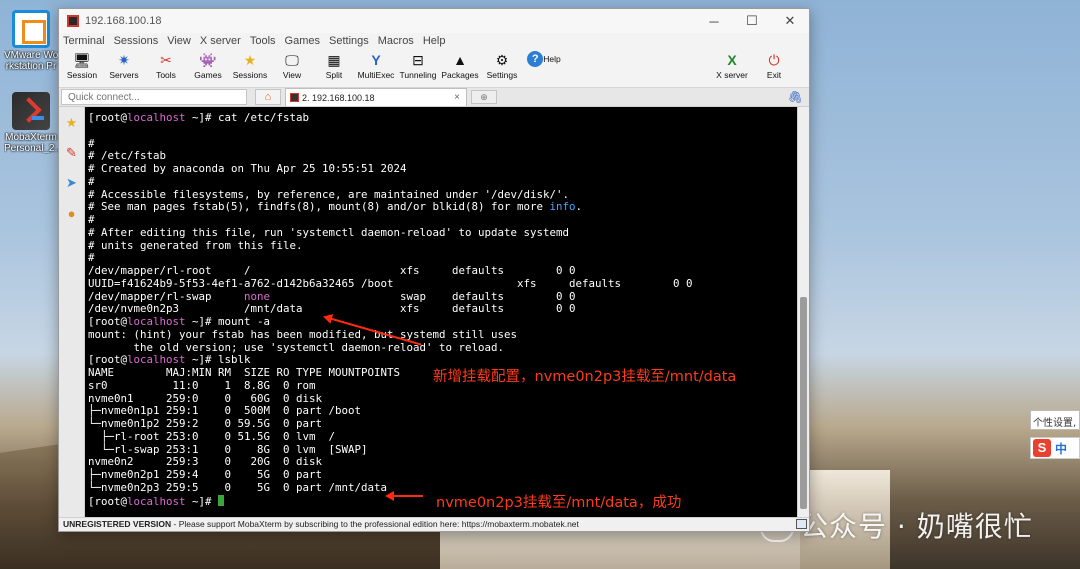 This screenshot has width=1080, height=569. Describe the element at coordinates (123, 21) in the screenshot. I see `window-title: 192.168.100.18` at that location.